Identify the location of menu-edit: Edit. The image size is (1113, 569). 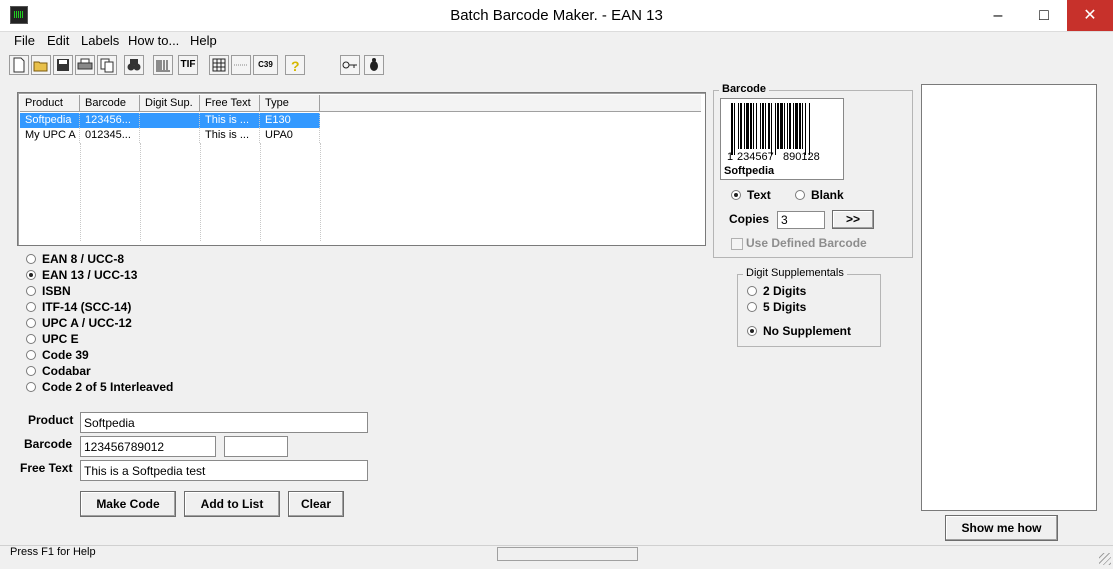
(58, 40).